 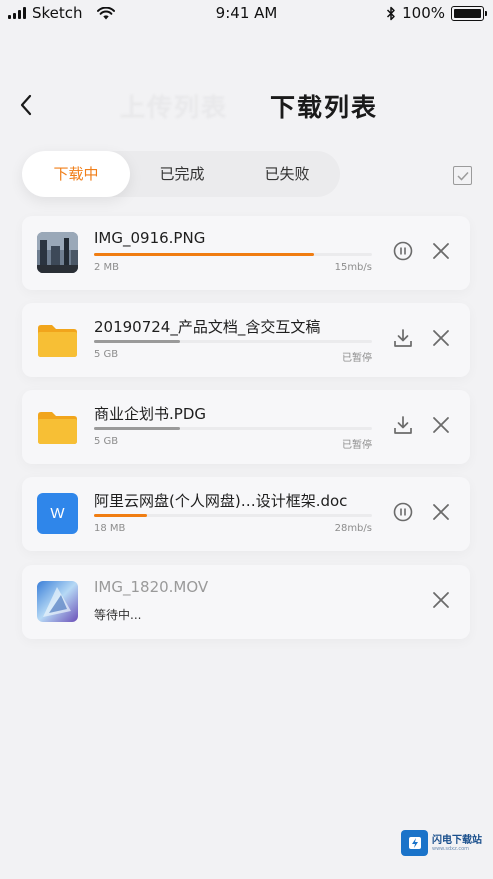 I want to click on select-all-button, so click(x=462, y=175).